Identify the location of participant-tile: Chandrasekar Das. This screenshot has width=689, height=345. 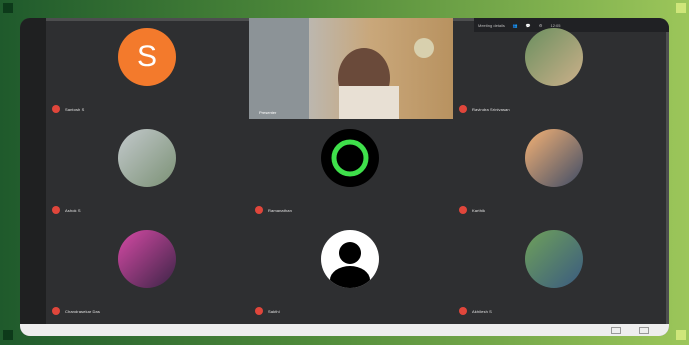
(147, 270).